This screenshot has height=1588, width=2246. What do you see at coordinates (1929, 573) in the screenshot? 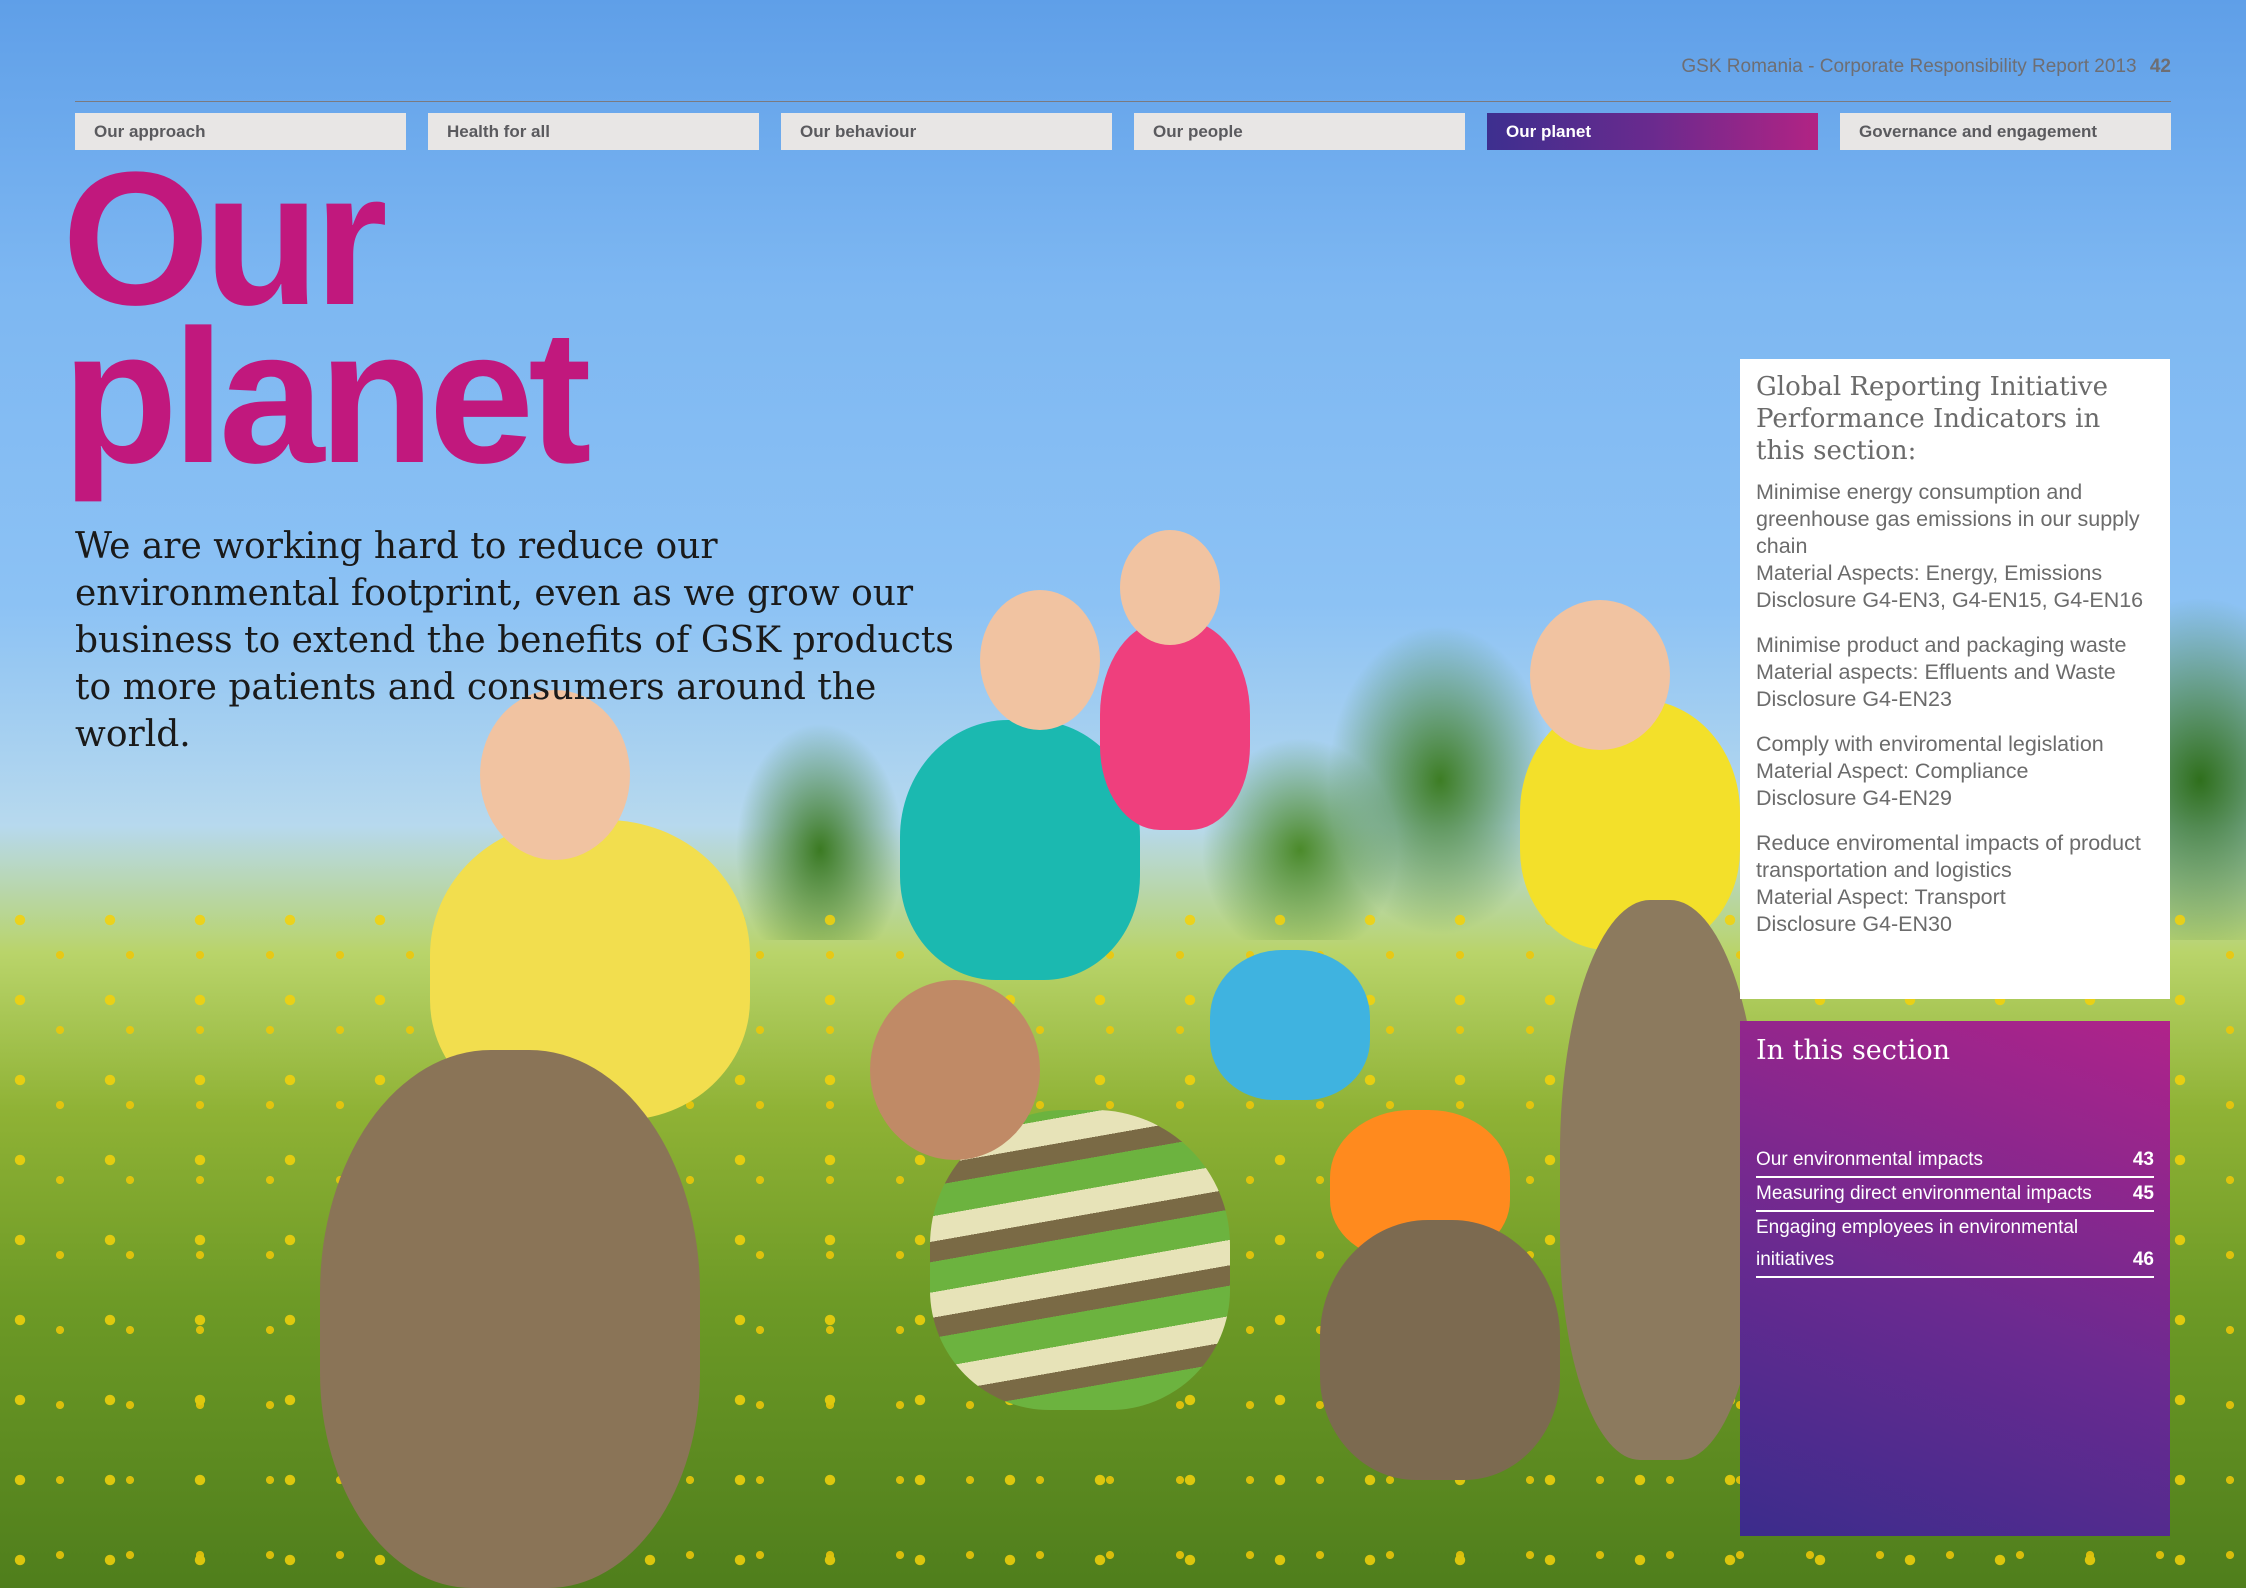
I see `gri-item-aspect: Material Aspects: Energy, Emissions` at bounding box center [1929, 573].